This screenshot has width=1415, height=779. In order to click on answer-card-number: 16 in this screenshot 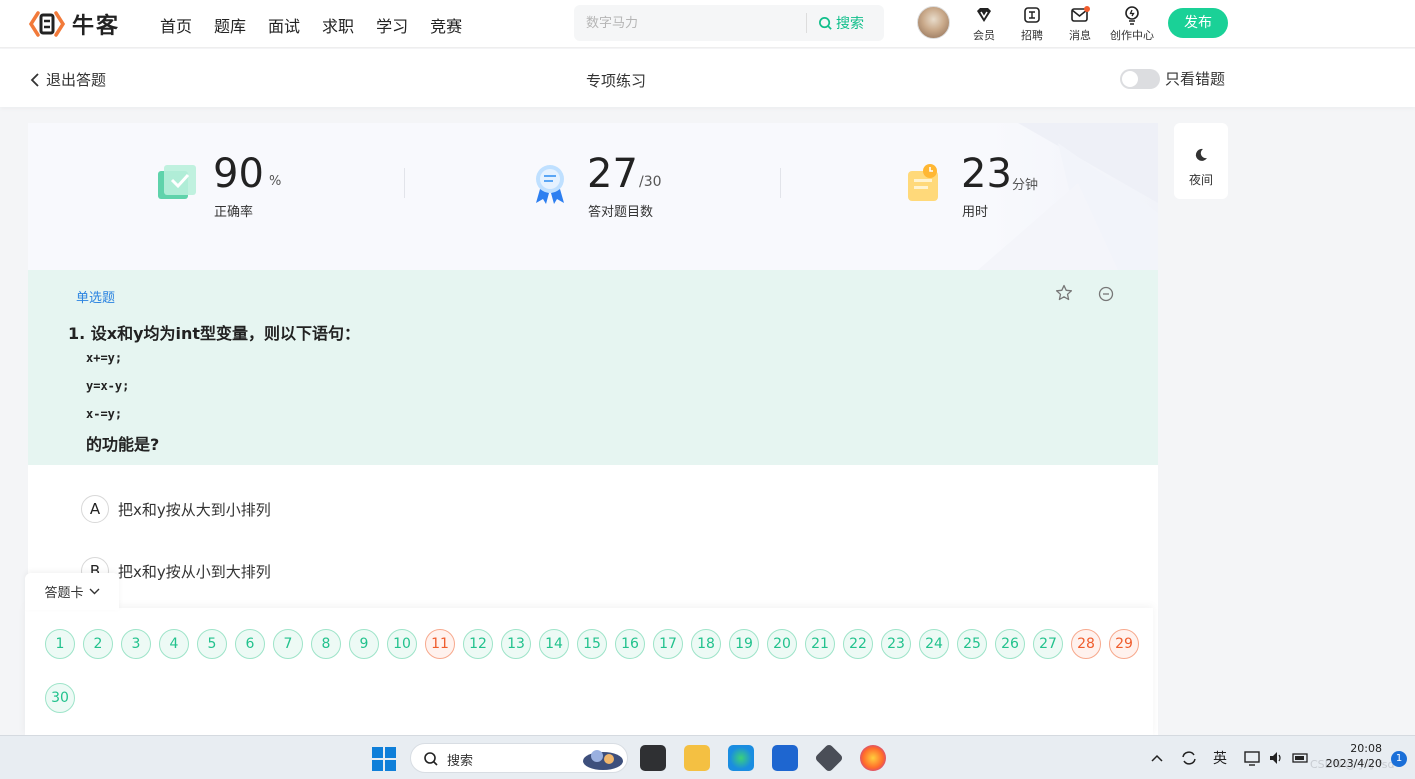, I will do `click(630, 644)`.